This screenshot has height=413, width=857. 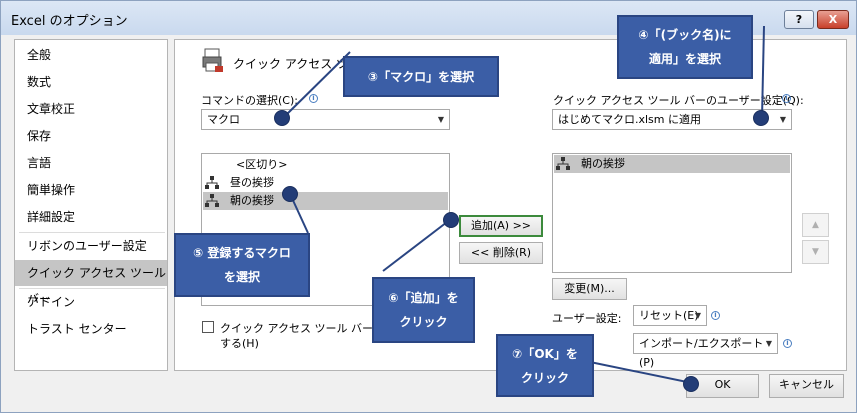 I want to click on move-up-button: ▲, so click(x=815, y=225).